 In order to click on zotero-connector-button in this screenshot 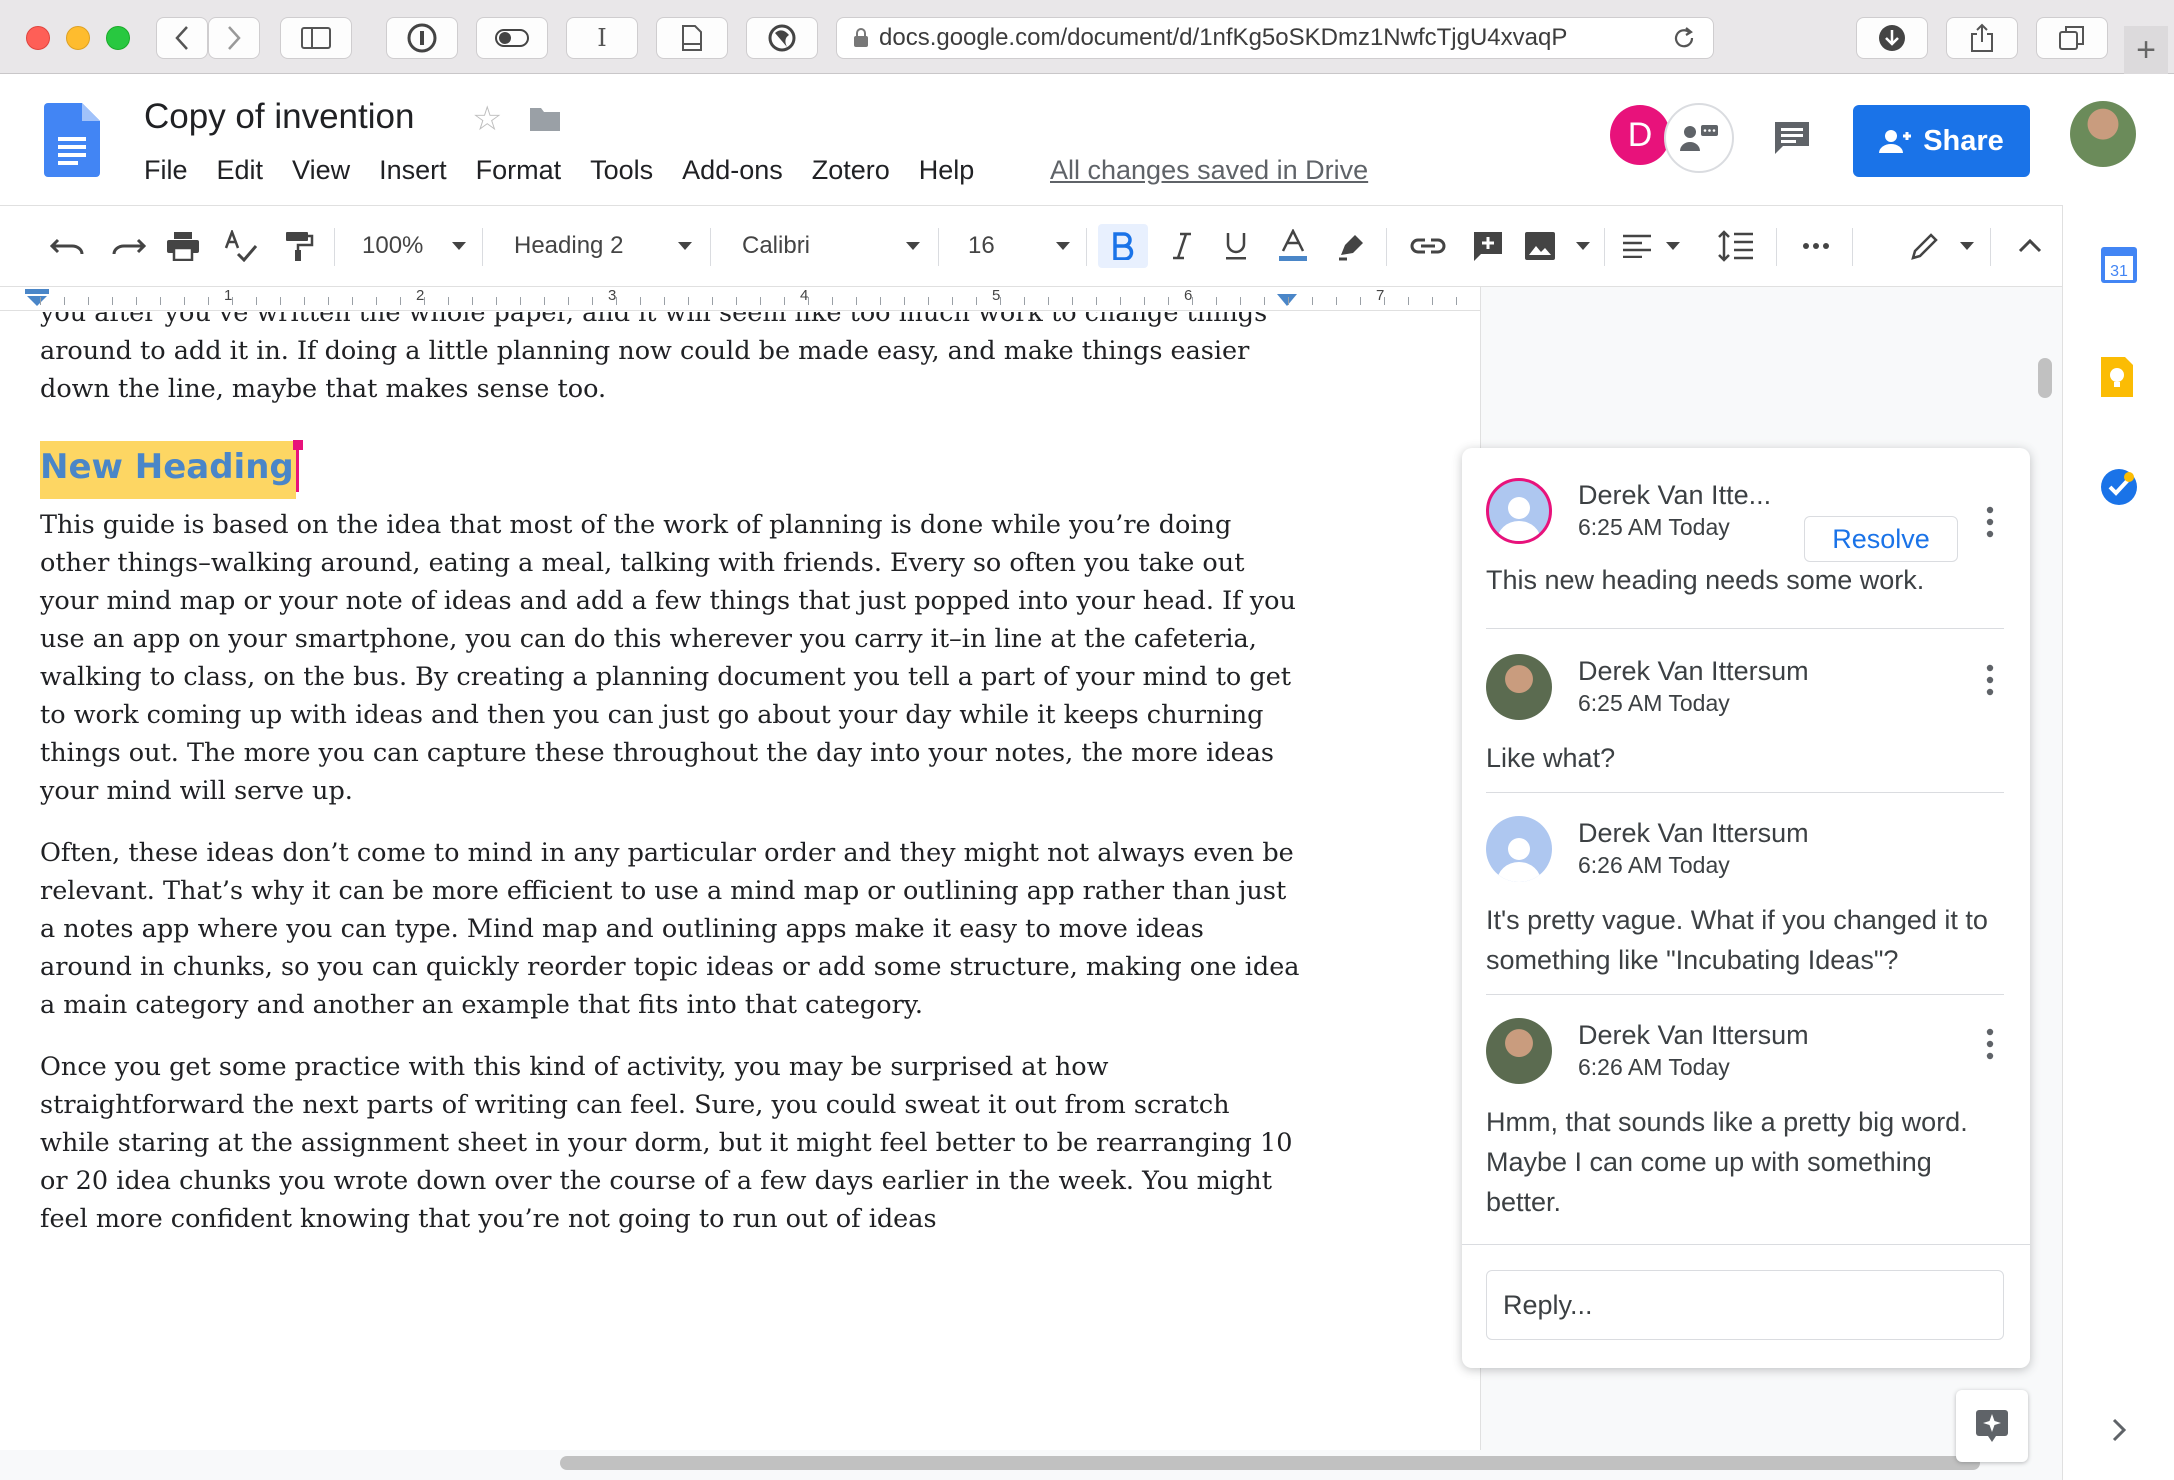, I will do `click(782, 38)`.